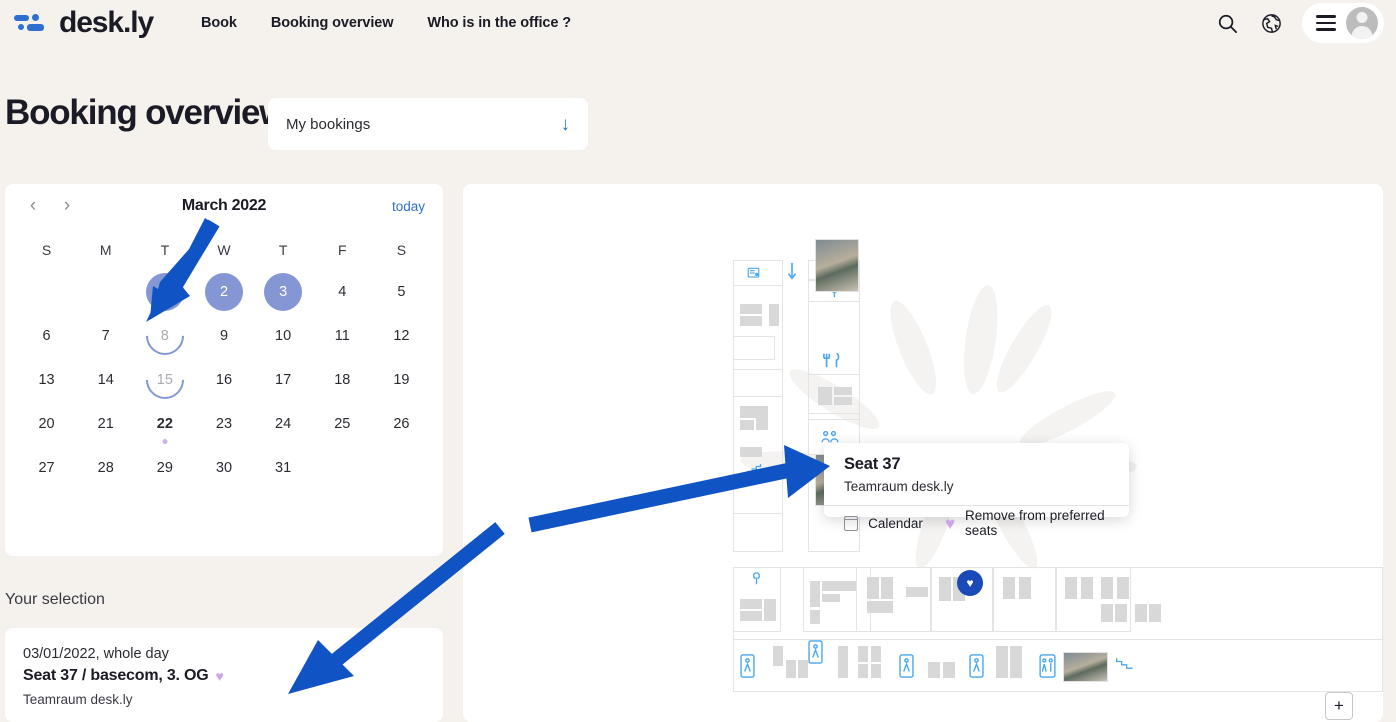 Image resolution: width=1396 pixels, height=722 pixels. I want to click on calendar-day-5: 5, so click(401, 292).